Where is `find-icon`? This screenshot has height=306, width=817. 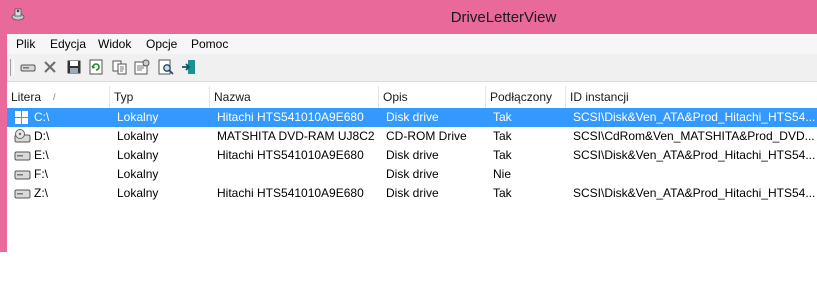
find-icon is located at coordinates (166, 67).